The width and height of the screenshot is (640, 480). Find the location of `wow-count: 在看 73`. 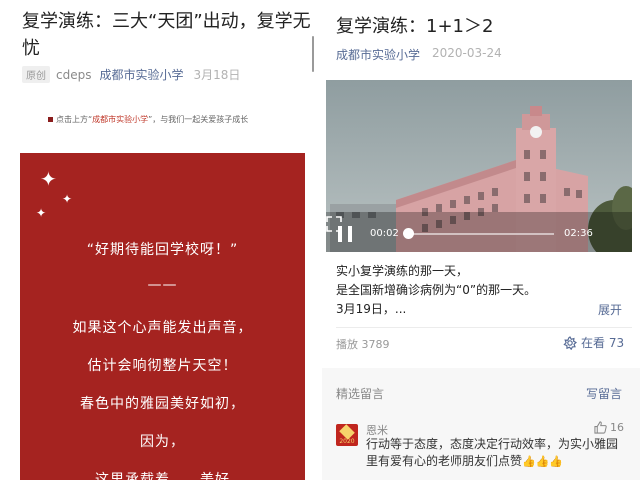

wow-count: 在看 73 is located at coordinates (603, 343).